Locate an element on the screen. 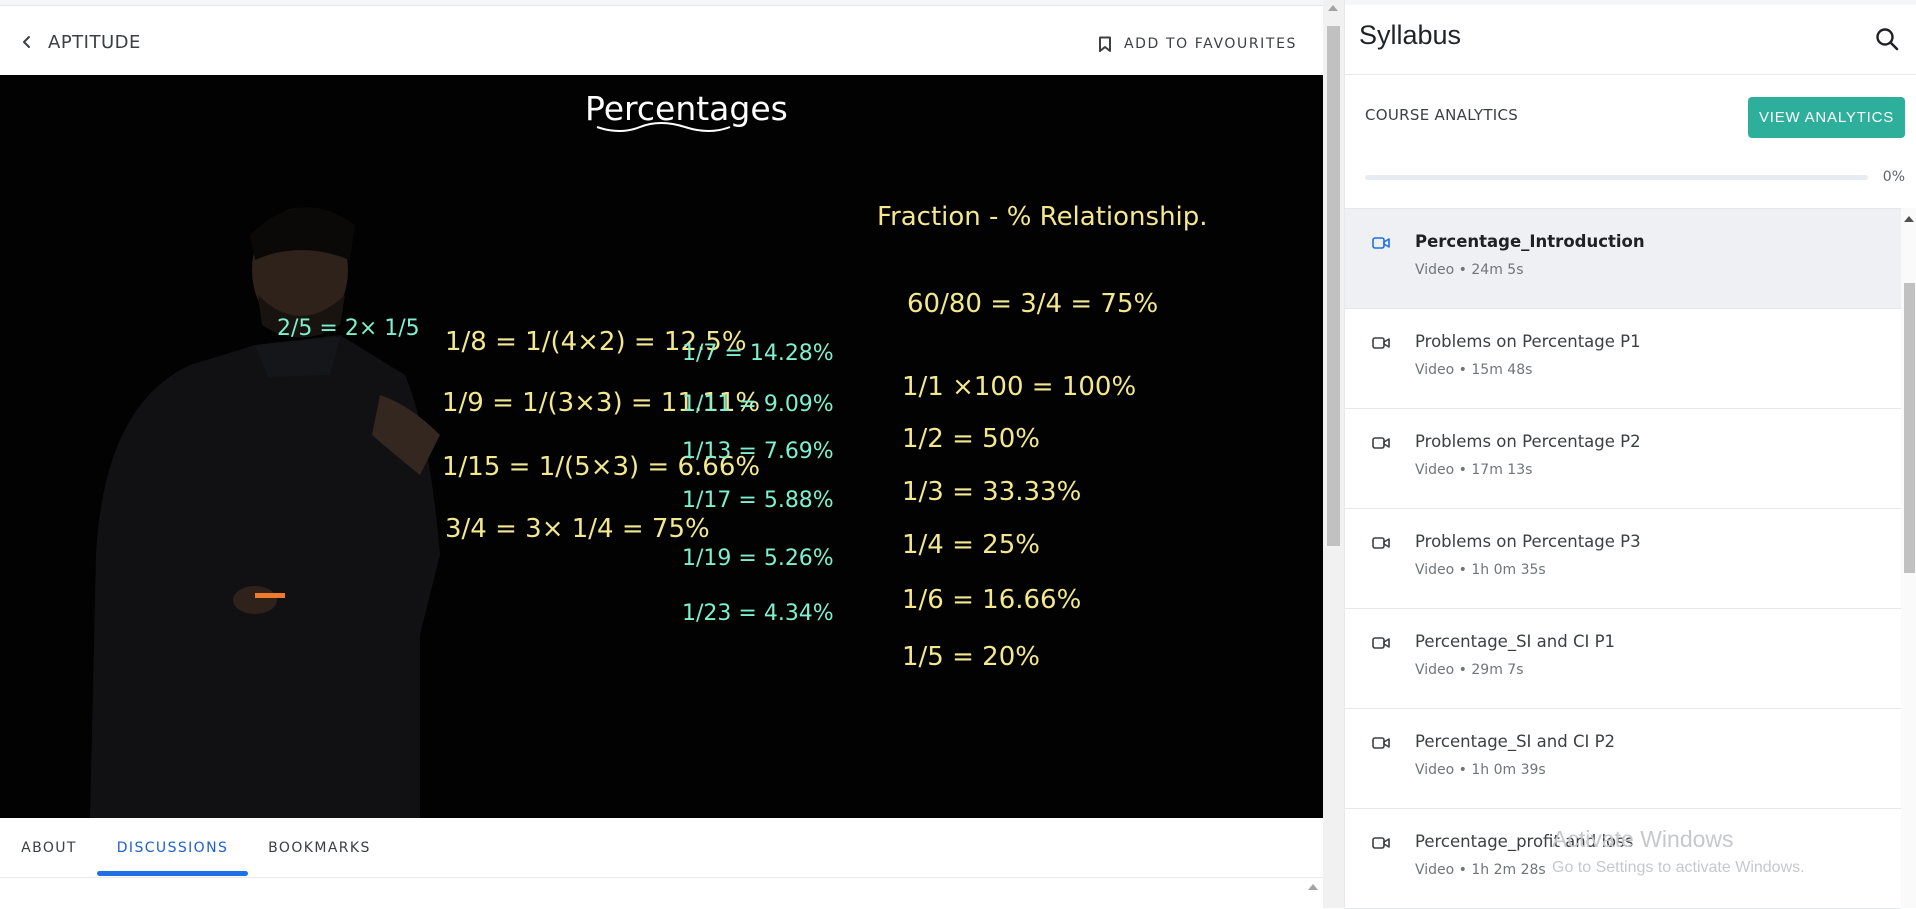 The height and width of the screenshot is (909, 1916). lesson-meta: Video • 1h 0m 35s is located at coordinates (1480, 570).